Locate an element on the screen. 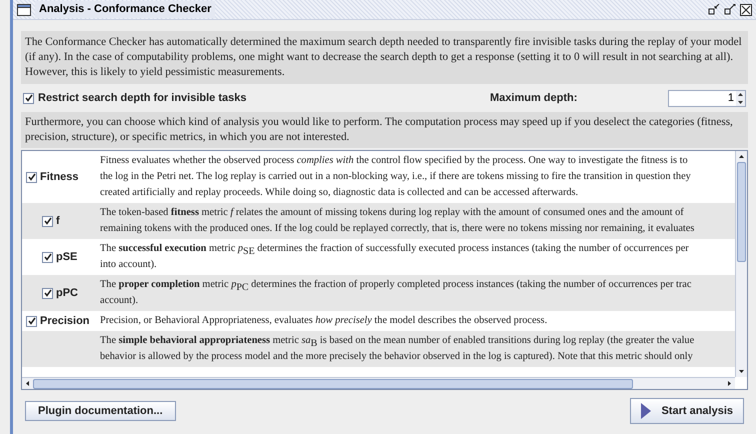 The width and height of the screenshot is (756, 434). start-analysis-button: Start analysis is located at coordinates (687, 411).